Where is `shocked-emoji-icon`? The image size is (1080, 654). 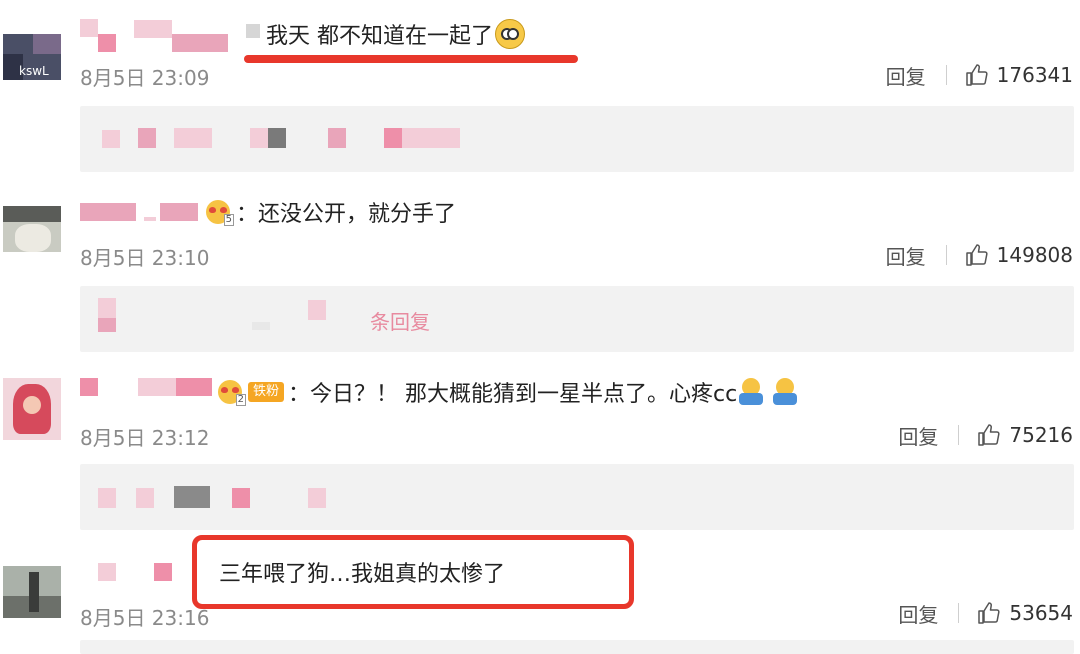 shocked-emoji-icon is located at coordinates (510, 34).